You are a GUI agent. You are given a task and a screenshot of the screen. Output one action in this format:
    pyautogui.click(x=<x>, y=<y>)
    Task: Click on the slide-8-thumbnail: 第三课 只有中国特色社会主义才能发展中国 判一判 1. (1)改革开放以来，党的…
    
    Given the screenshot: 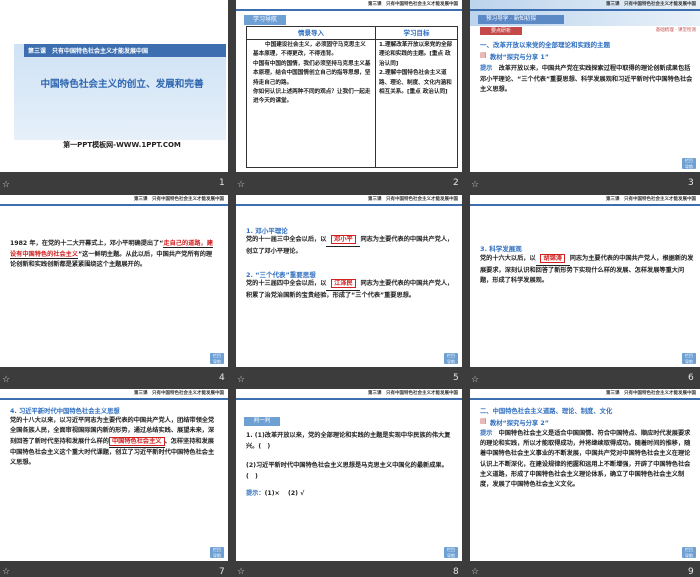 What is the action you would take?
    pyautogui.click(x=349, y=475)
    